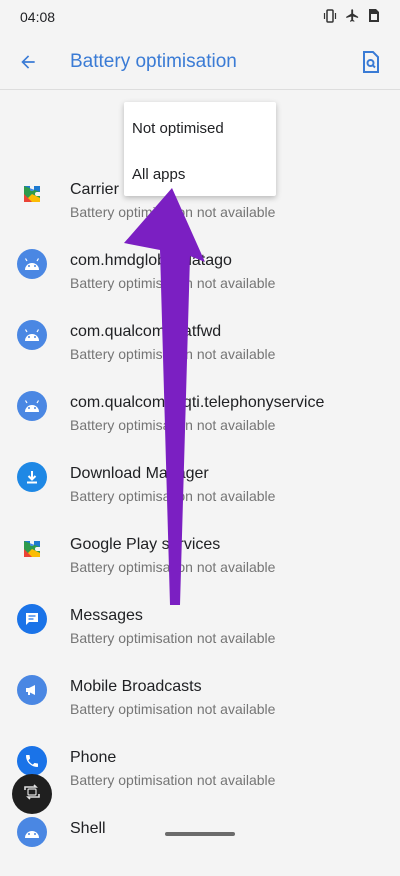  What do you see at coordinates (158, 174) in the screenshot?
I see `menu-item-all-apps: All apps` at bounding box center [158, 174].